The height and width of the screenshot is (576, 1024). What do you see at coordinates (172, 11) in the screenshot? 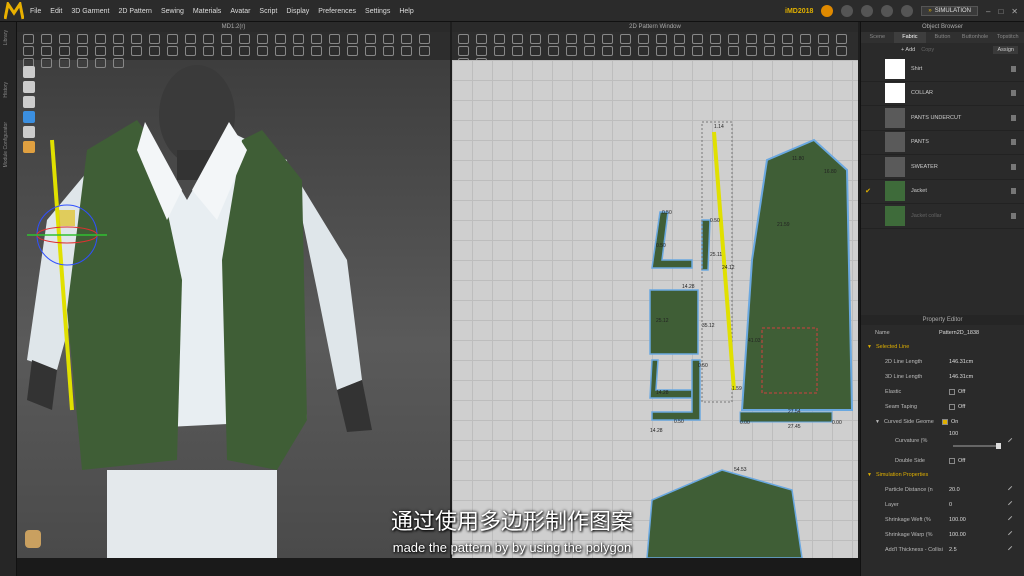
I see `menu-item-sewing: Sewing` at bounding box center [172, 11].